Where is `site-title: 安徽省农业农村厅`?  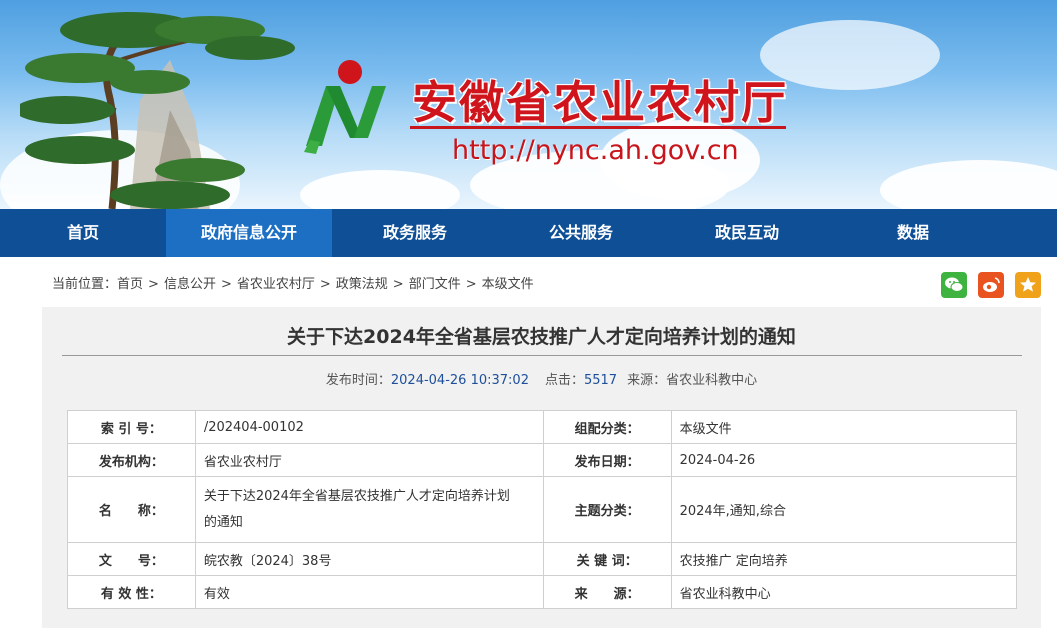 site-title: 安徽省农业农村厅 is located at coordinates (600, 102).